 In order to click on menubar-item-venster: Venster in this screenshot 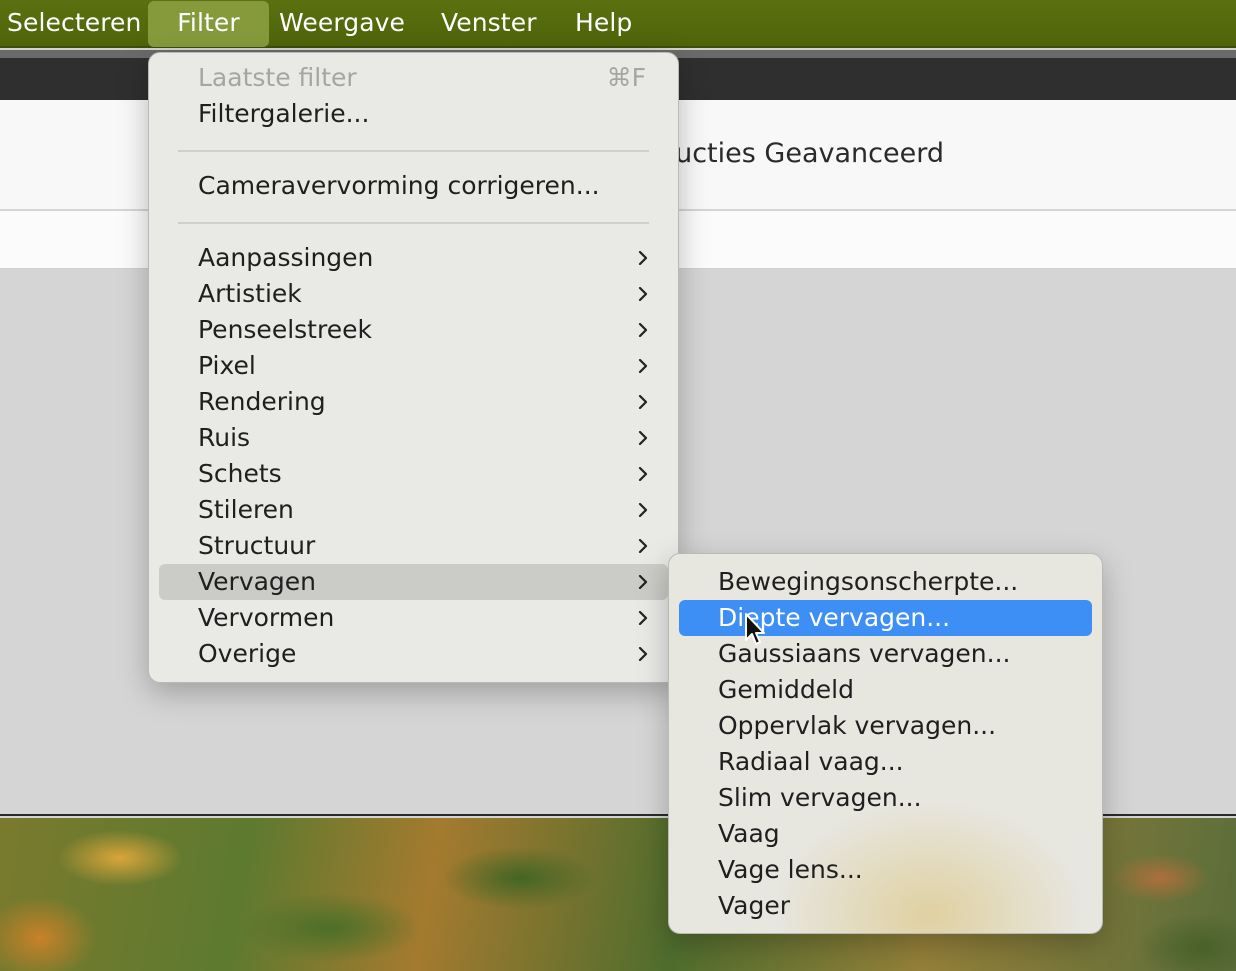, I will do `click(496, 24)`.